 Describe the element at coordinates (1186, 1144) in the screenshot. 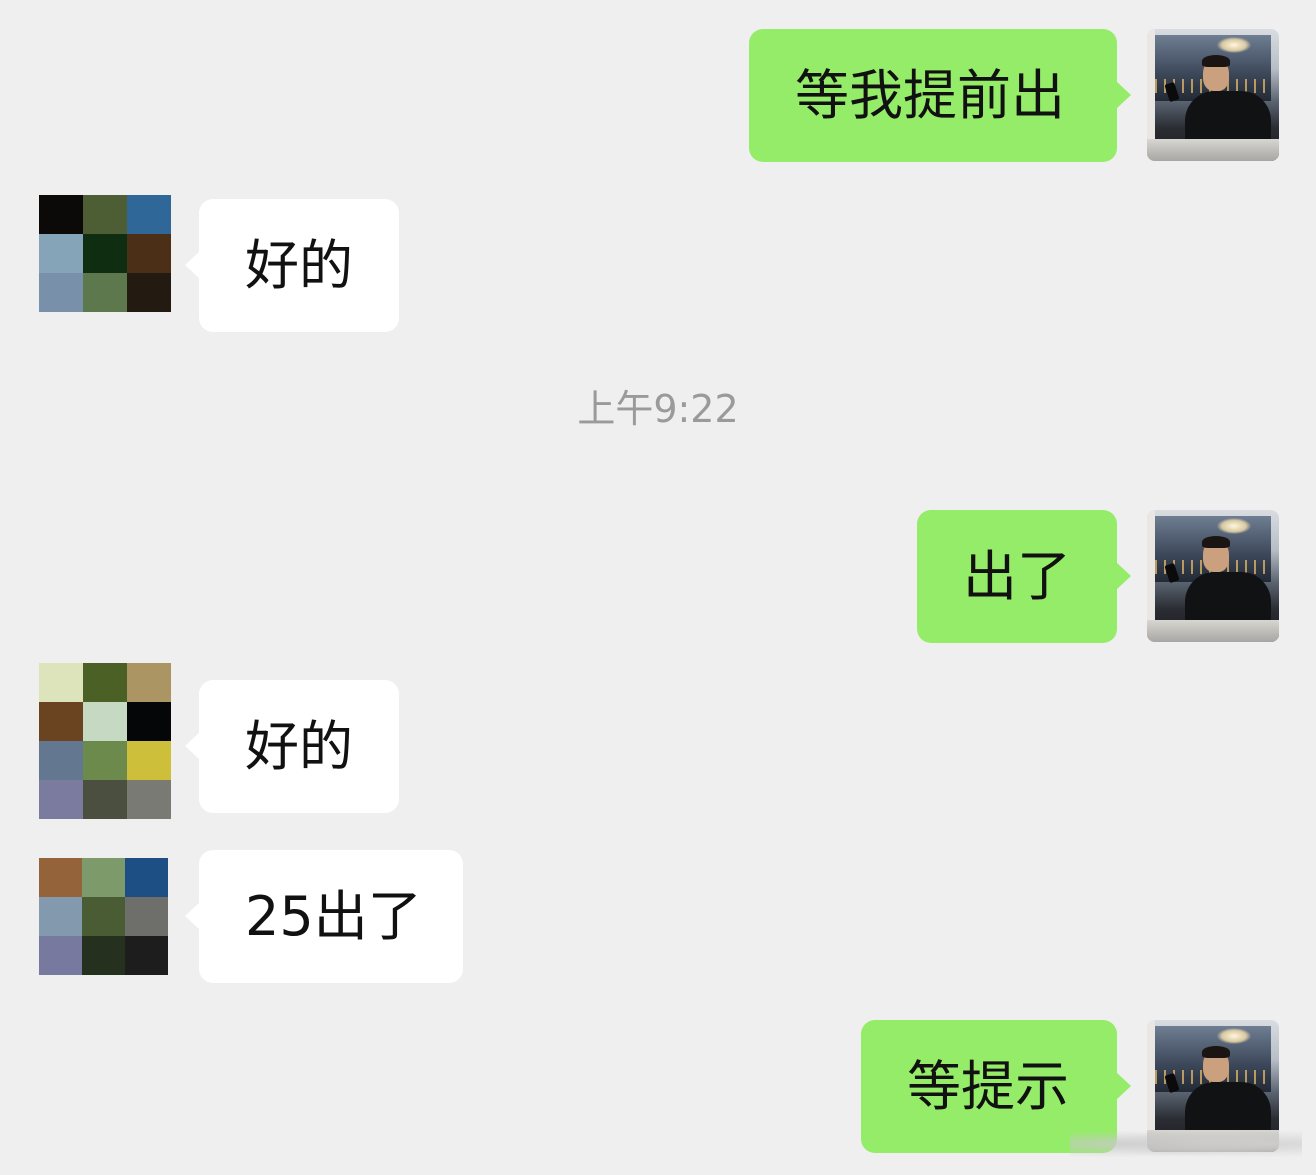

I see `blurred-watermark` at that location.